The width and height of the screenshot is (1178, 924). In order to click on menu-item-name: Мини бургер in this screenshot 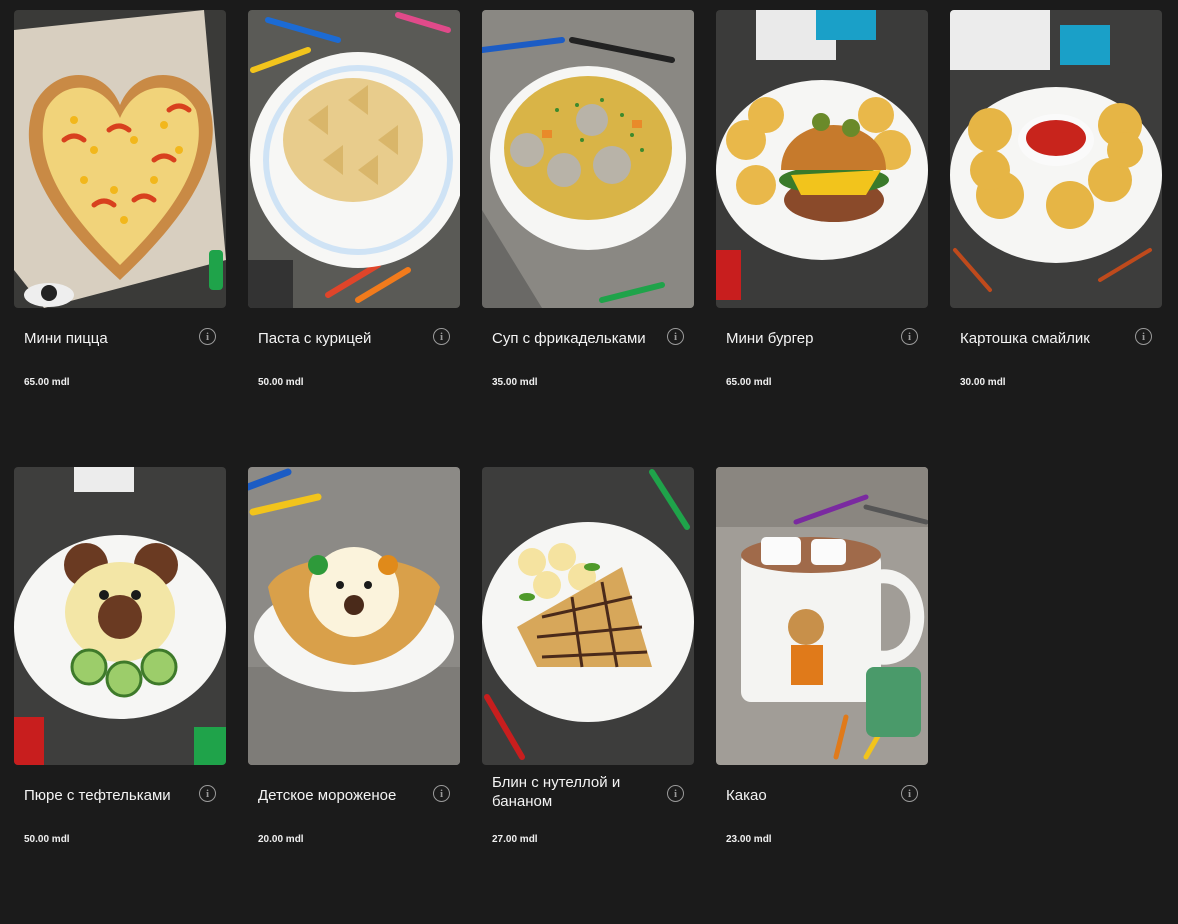, I will do `click(770, 338)`.